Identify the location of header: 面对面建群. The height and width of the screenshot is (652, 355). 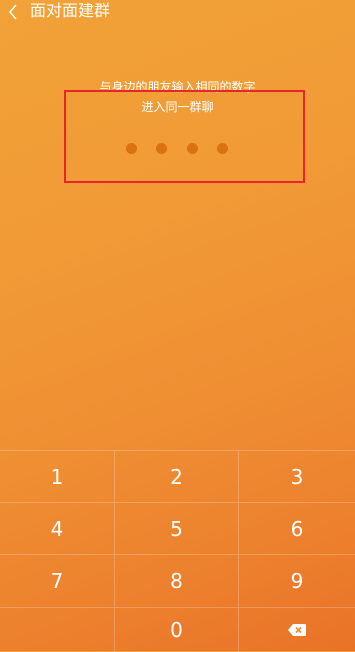
(177, 14).